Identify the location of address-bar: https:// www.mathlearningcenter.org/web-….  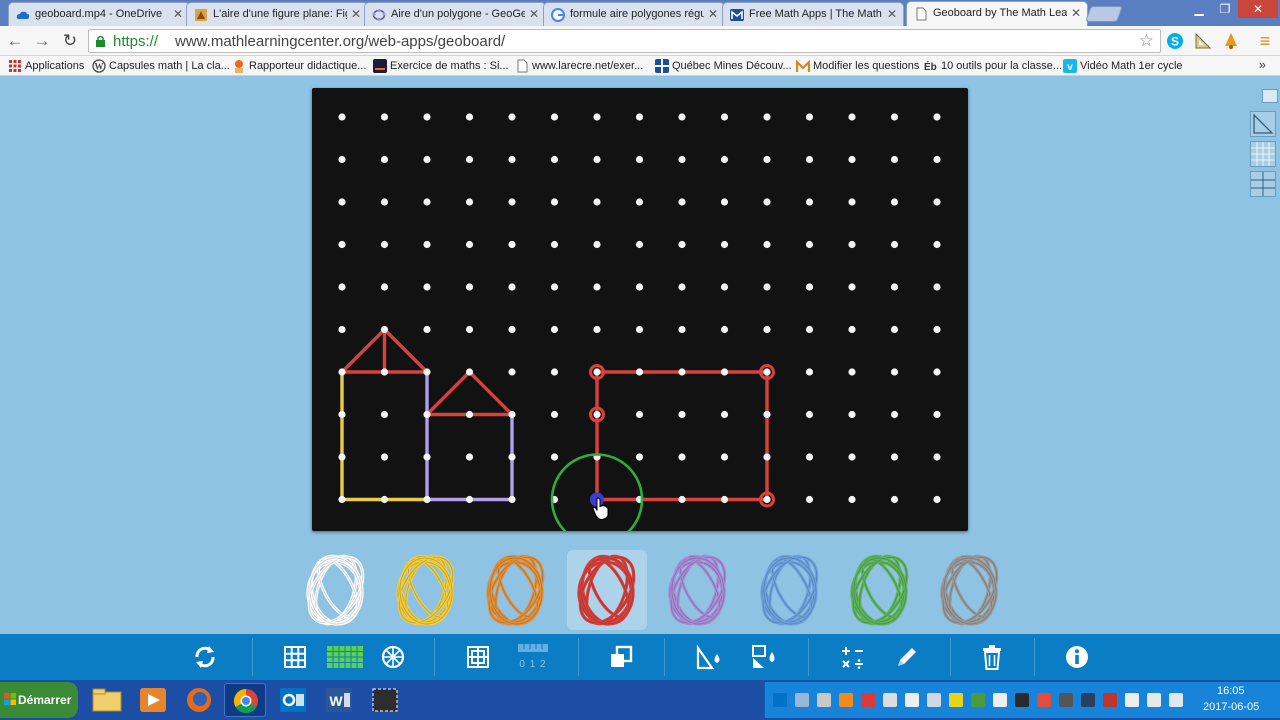
(624, 41).